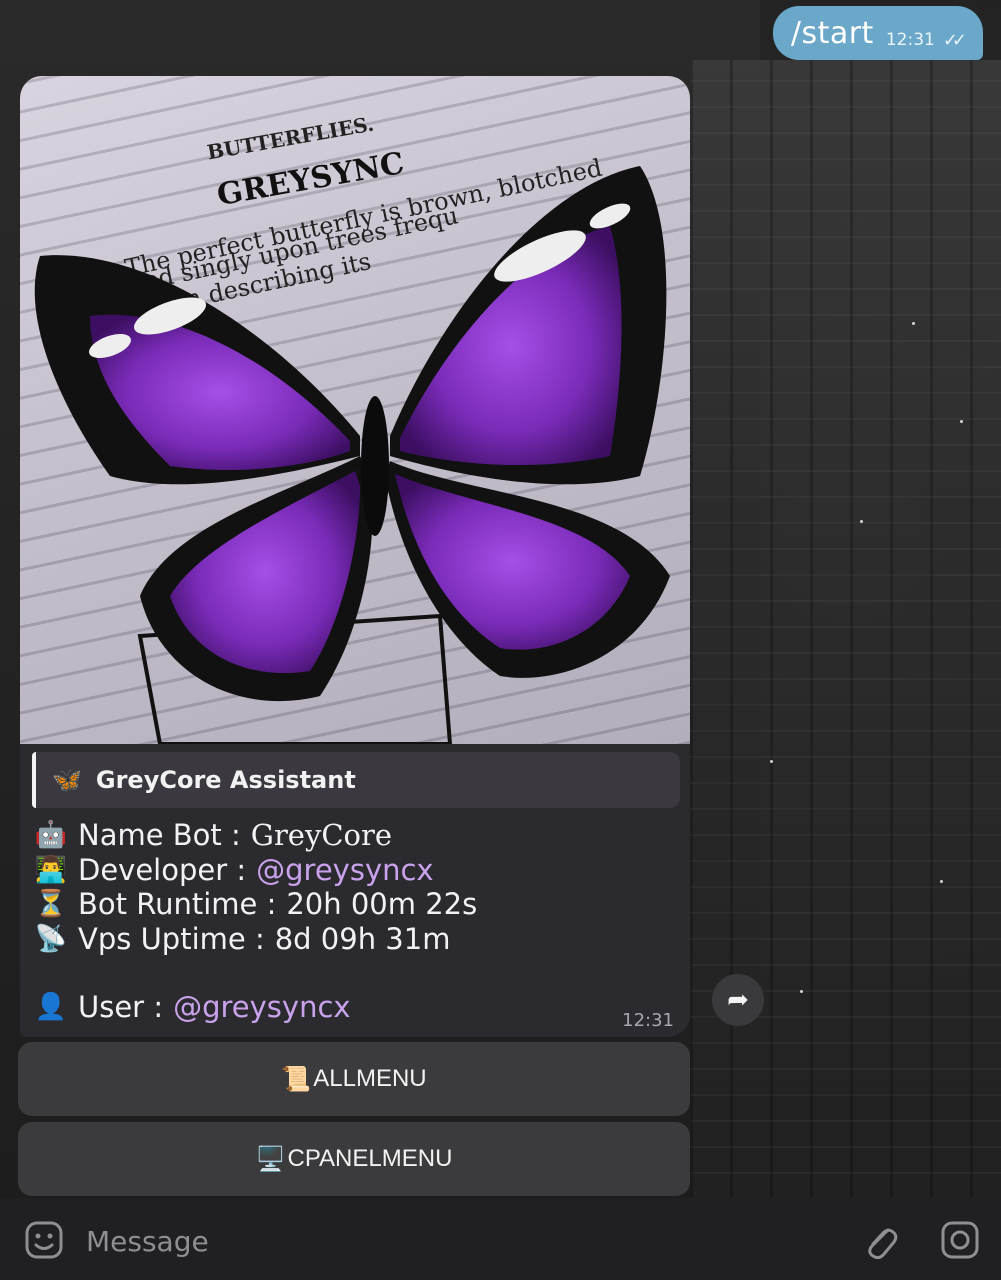 This screenshot has width=1001, height=1280. What do you see at coordinates (370, 1158) in the screenshot?
I see `inline-button-label: CPANELMENU` at bounding box center [370, 1158].